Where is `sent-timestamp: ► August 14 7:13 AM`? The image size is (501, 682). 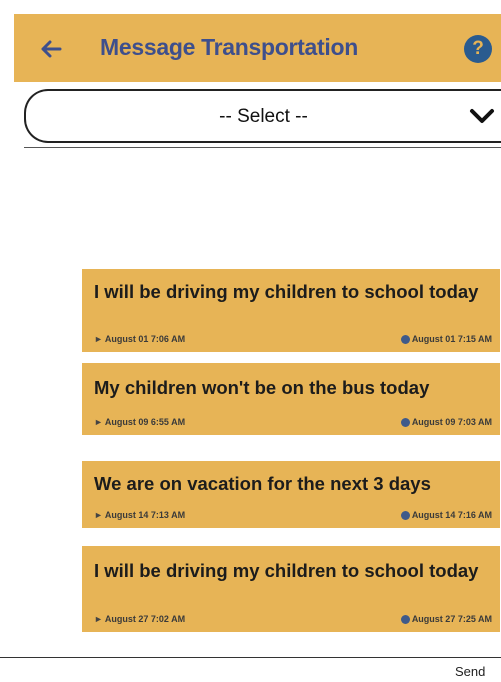
sent-timestamp: ► August 14 7:13 AM is located at coordinates (139, 515).